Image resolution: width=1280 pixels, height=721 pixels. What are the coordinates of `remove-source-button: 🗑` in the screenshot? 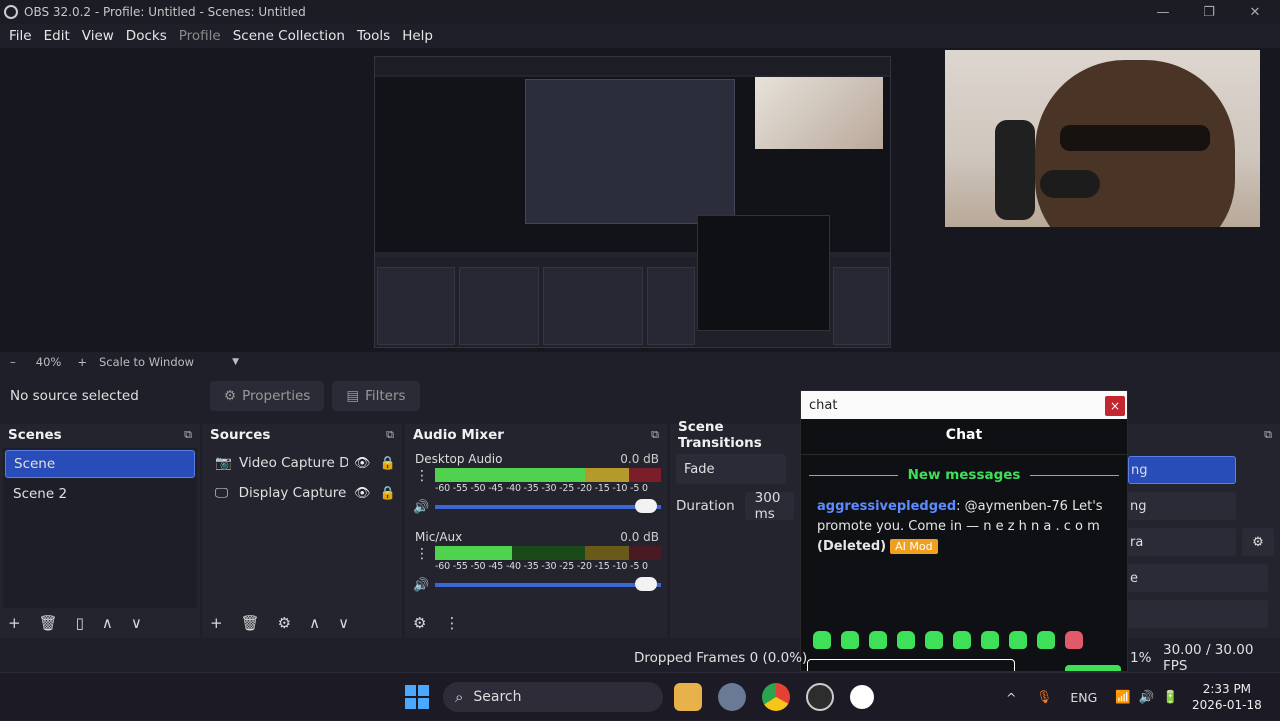 It's located at (250, 623).